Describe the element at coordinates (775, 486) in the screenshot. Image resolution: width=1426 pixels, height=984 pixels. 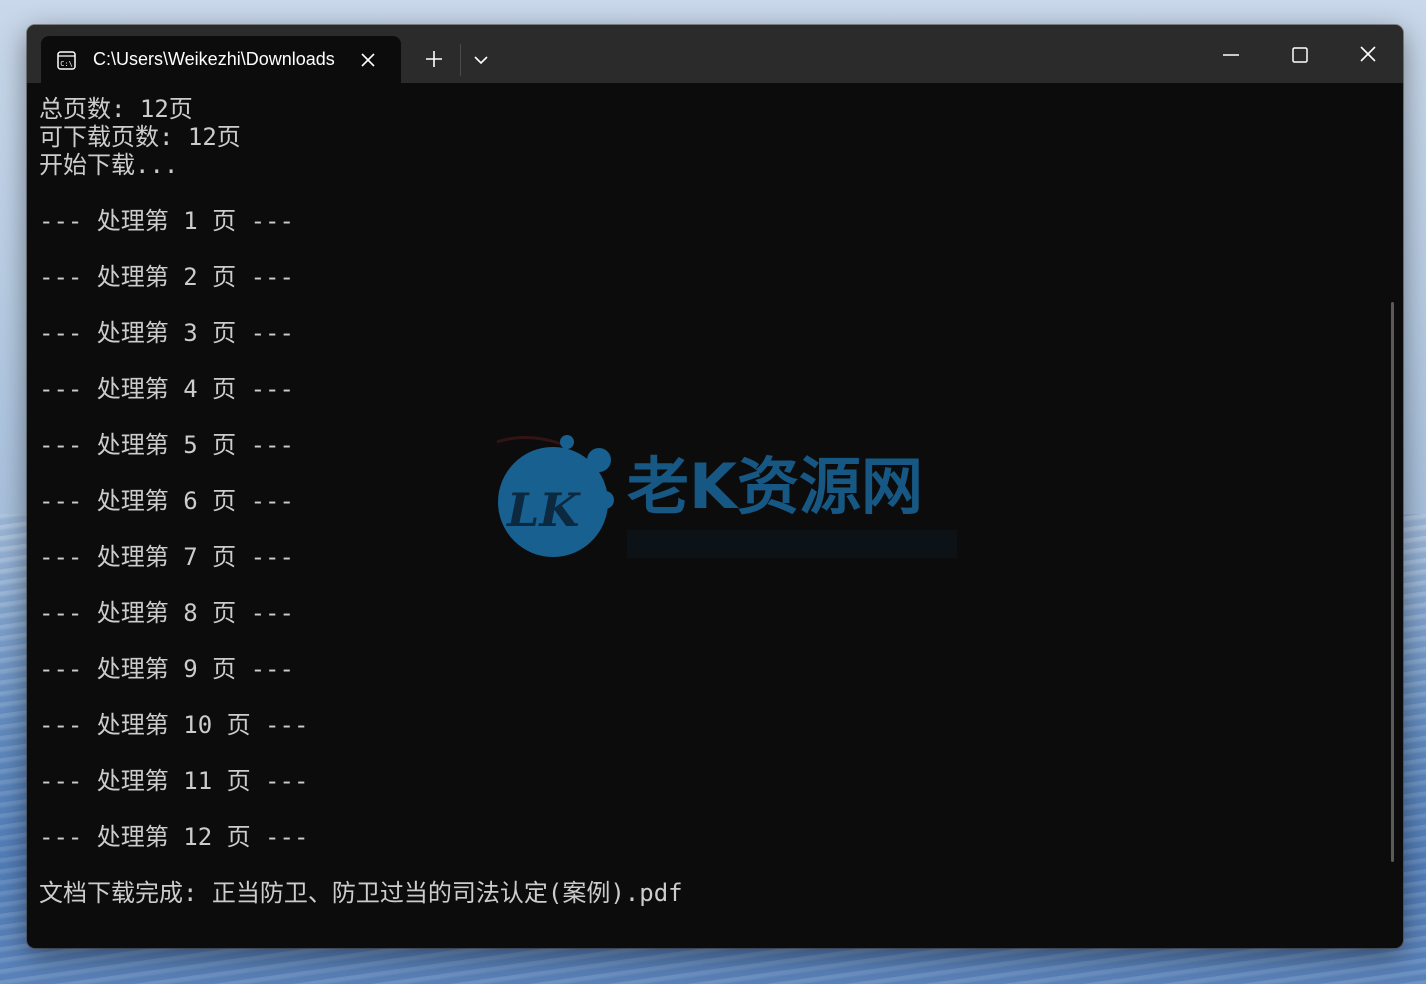
I see `watermark-site-name: 老K资源网` at that location.